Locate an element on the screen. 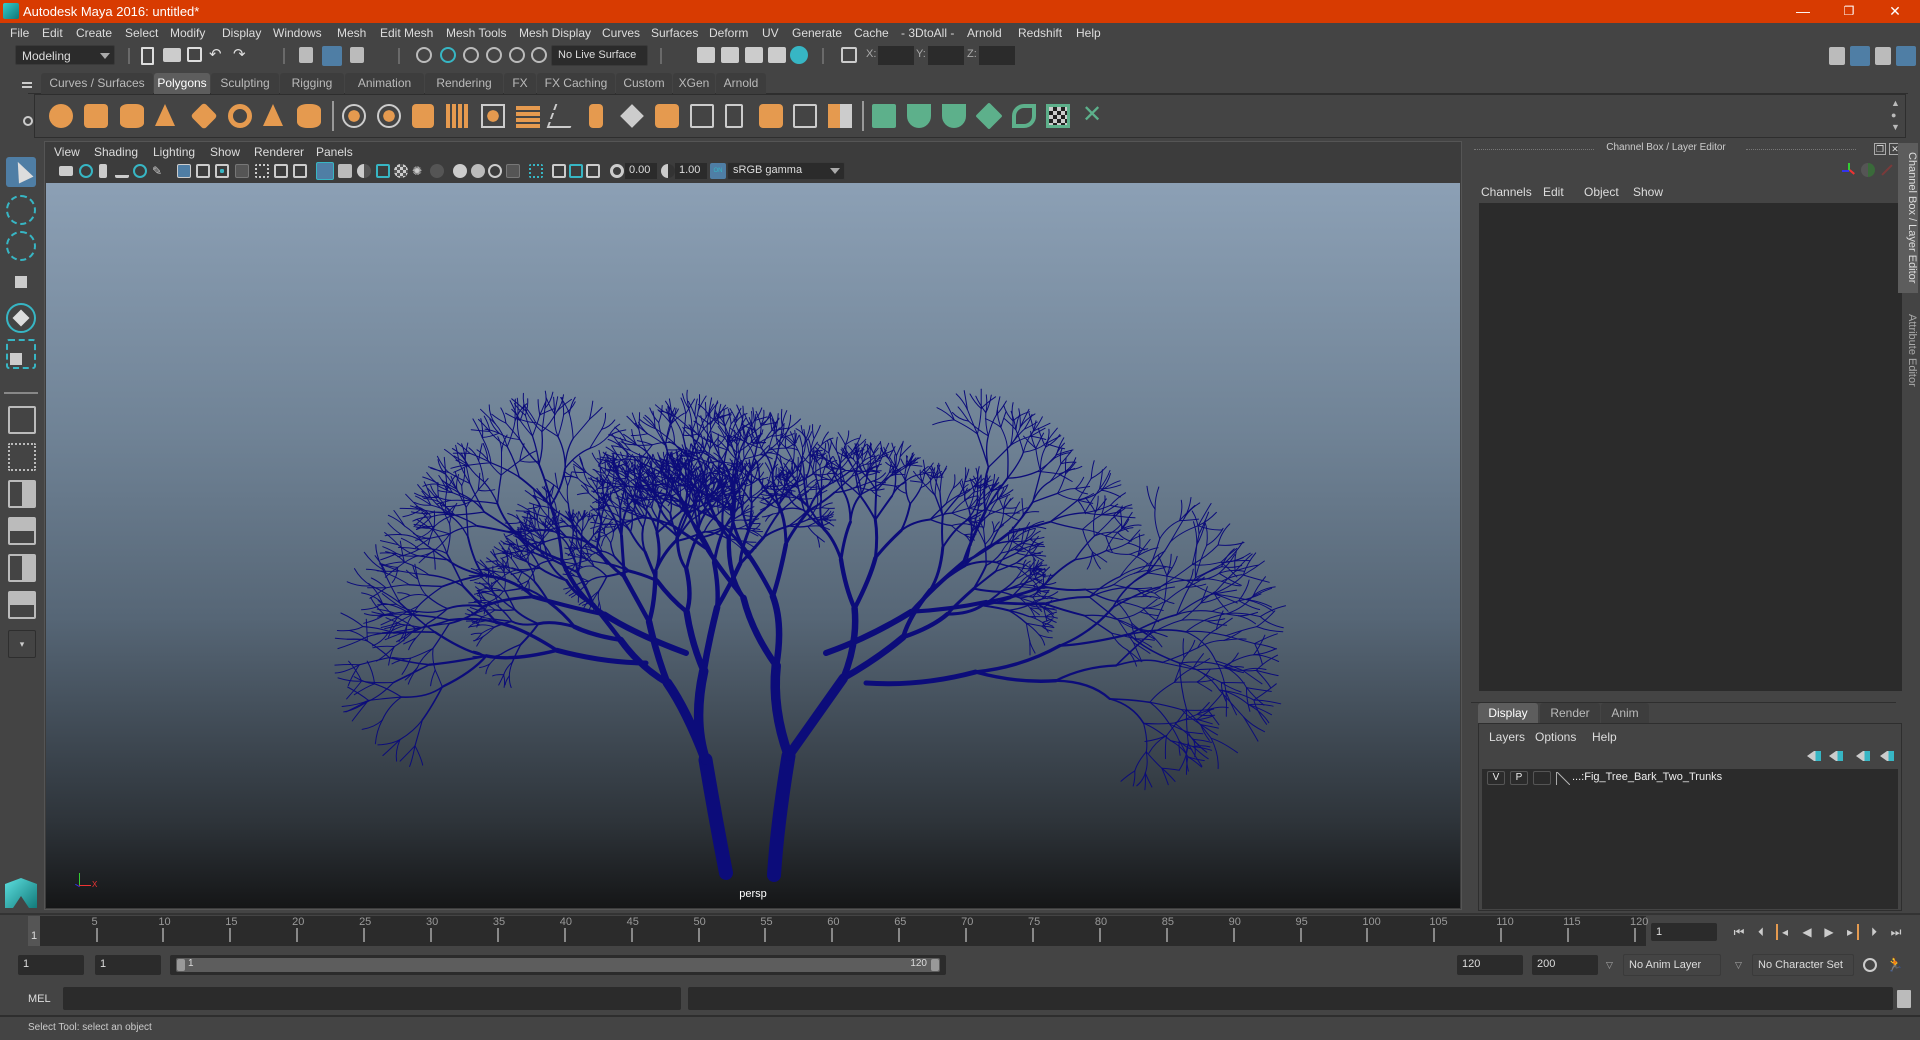 This screenshot has width=1920, height=1040. menu-help: Help is located at coordinates (1088, 33).